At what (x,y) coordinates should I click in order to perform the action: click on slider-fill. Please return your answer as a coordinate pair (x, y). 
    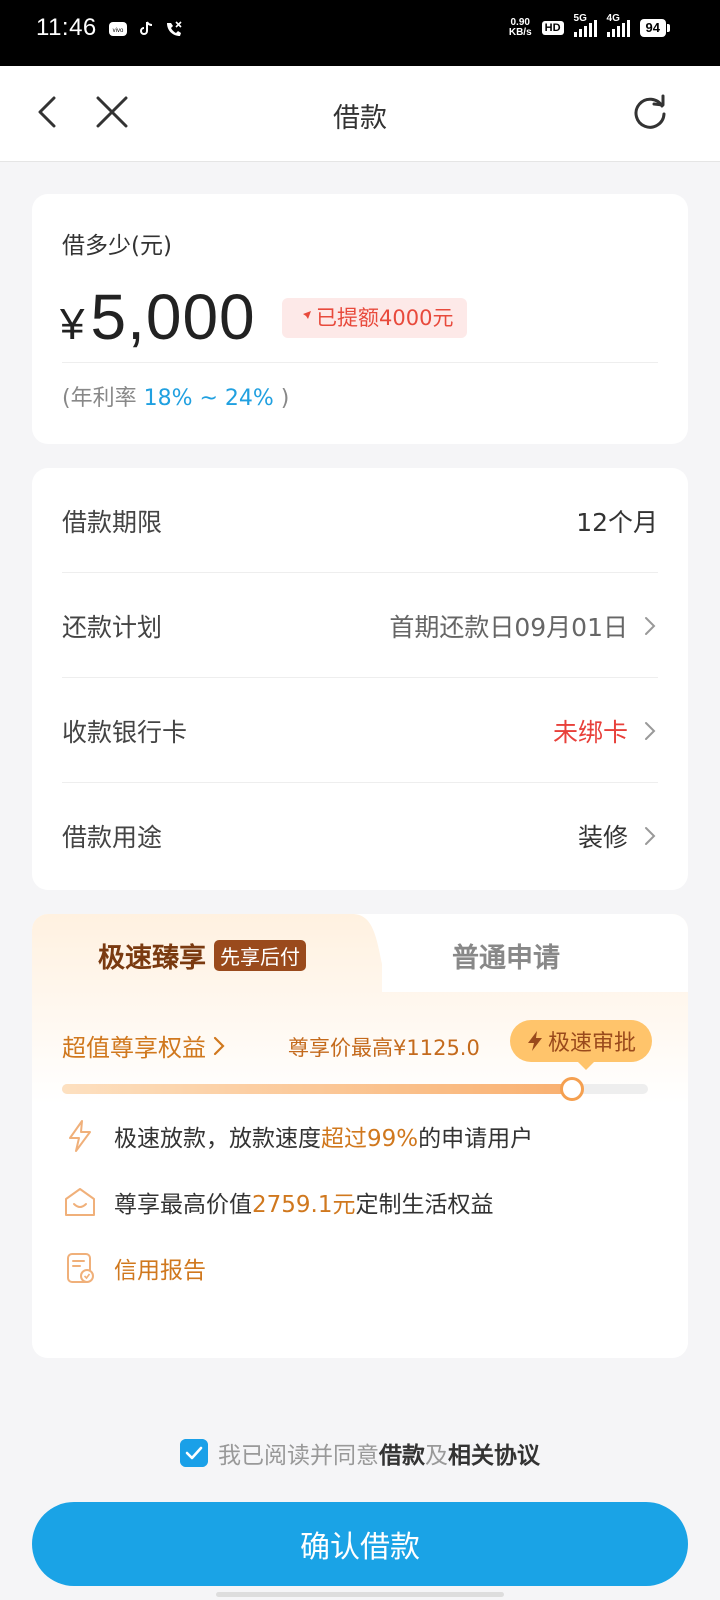
    Looking at the image, I should click on (317, 1089).